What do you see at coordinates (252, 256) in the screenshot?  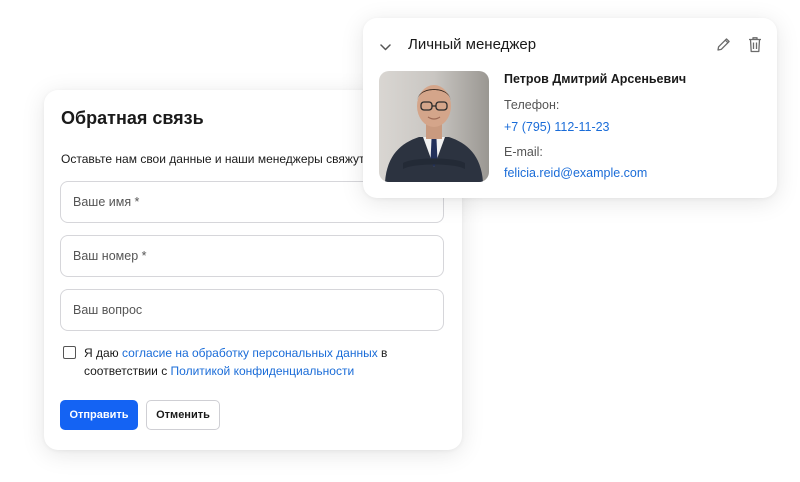 I see `phone-input` at bounding box center [252, 256].